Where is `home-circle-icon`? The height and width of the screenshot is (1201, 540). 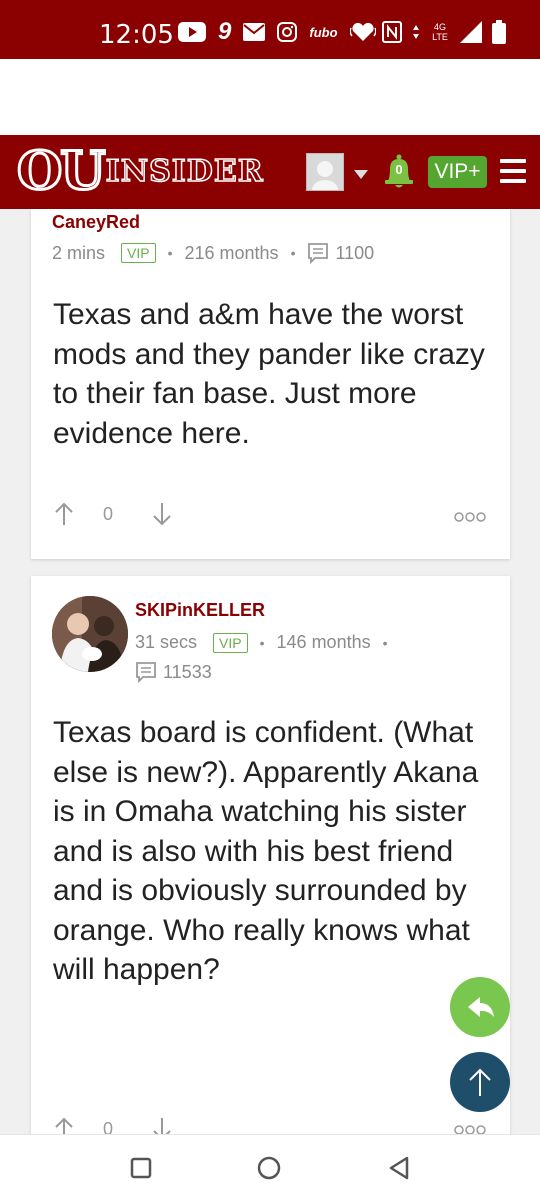 home-circle-icon is located at coordinates (269, 1168).